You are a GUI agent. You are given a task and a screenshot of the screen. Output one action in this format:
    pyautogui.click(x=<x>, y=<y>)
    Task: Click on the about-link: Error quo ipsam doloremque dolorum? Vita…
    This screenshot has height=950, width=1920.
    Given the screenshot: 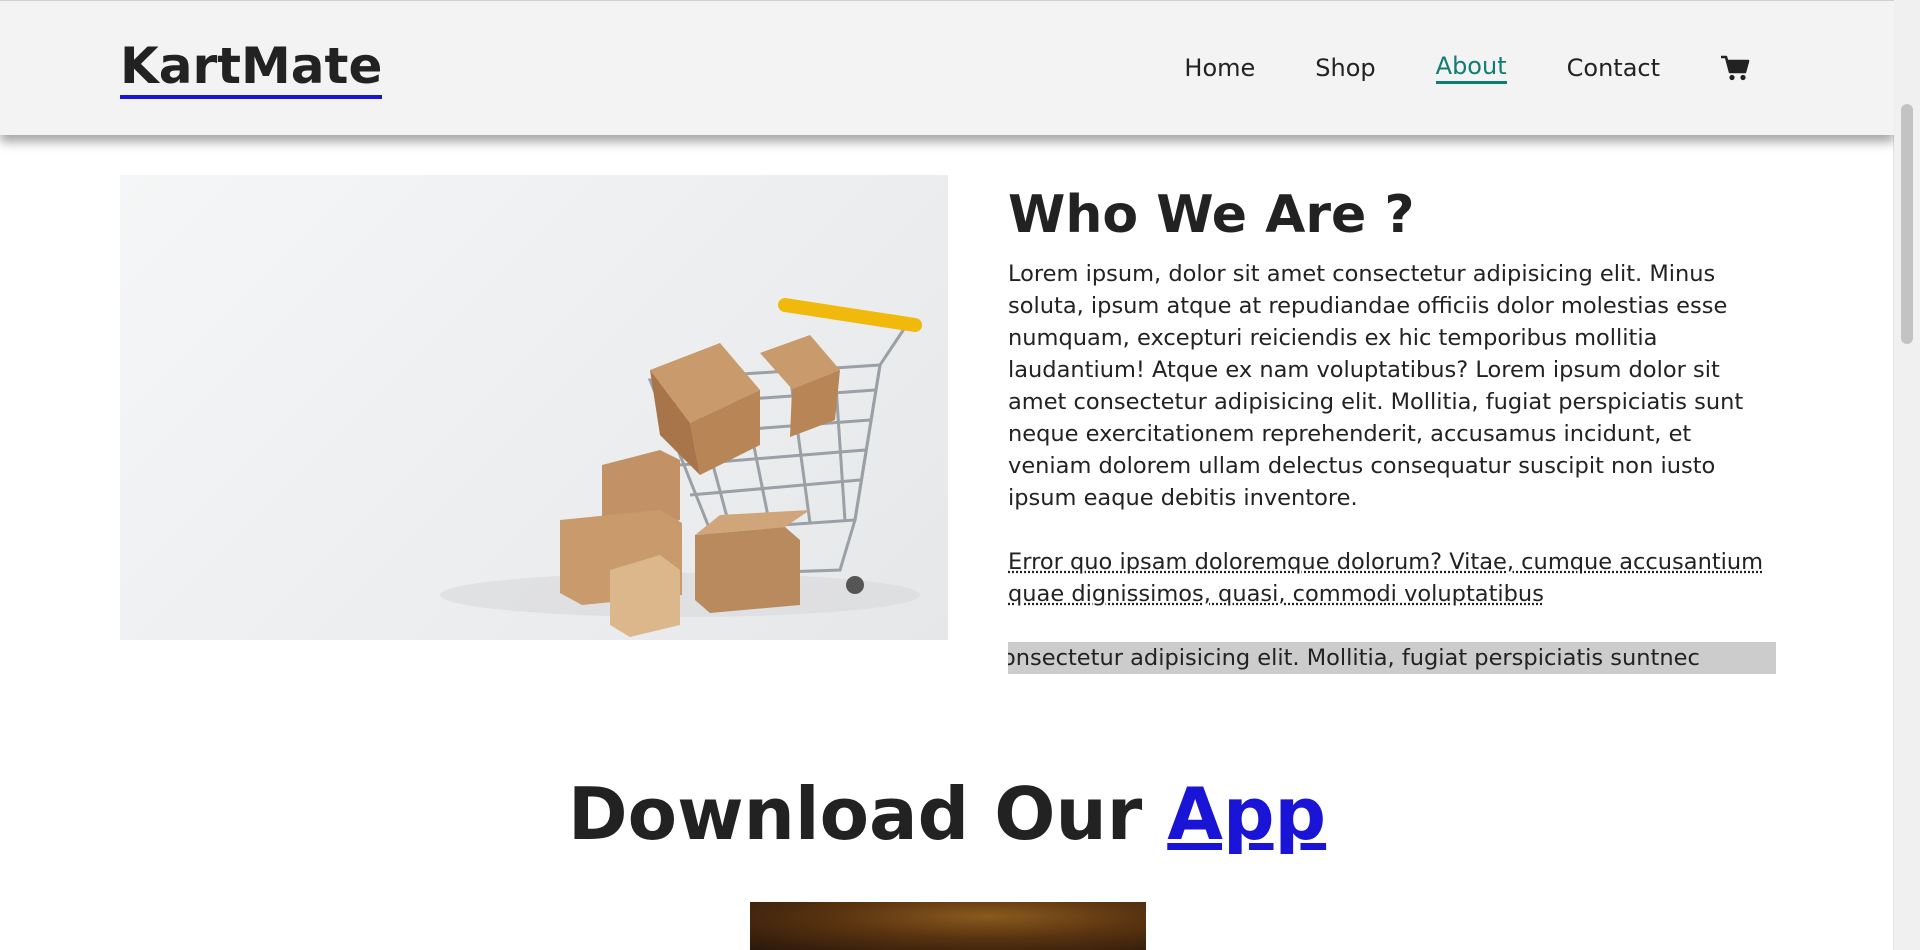 What is the action you would take?
    pyautogui.click(x=1392, y=578)
    